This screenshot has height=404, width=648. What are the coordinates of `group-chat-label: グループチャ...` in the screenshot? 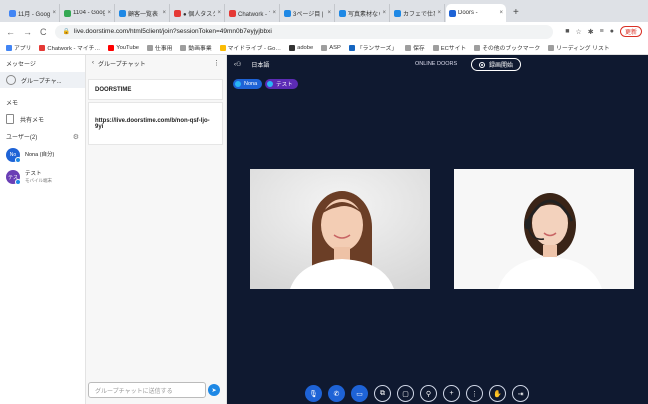 It's located at (41, 81).